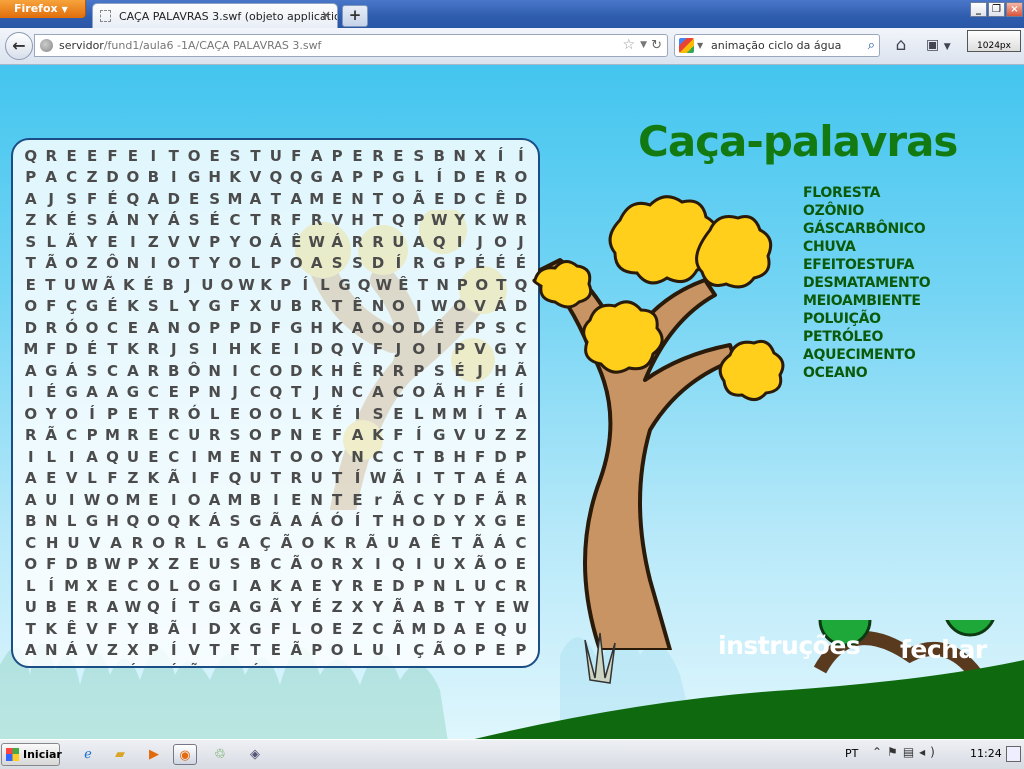 The image size is (1024, 769). What do you see at coordinates (113, 435) in the screenshot?
I see `grid-letter: M` at bounding box center [113, 435].